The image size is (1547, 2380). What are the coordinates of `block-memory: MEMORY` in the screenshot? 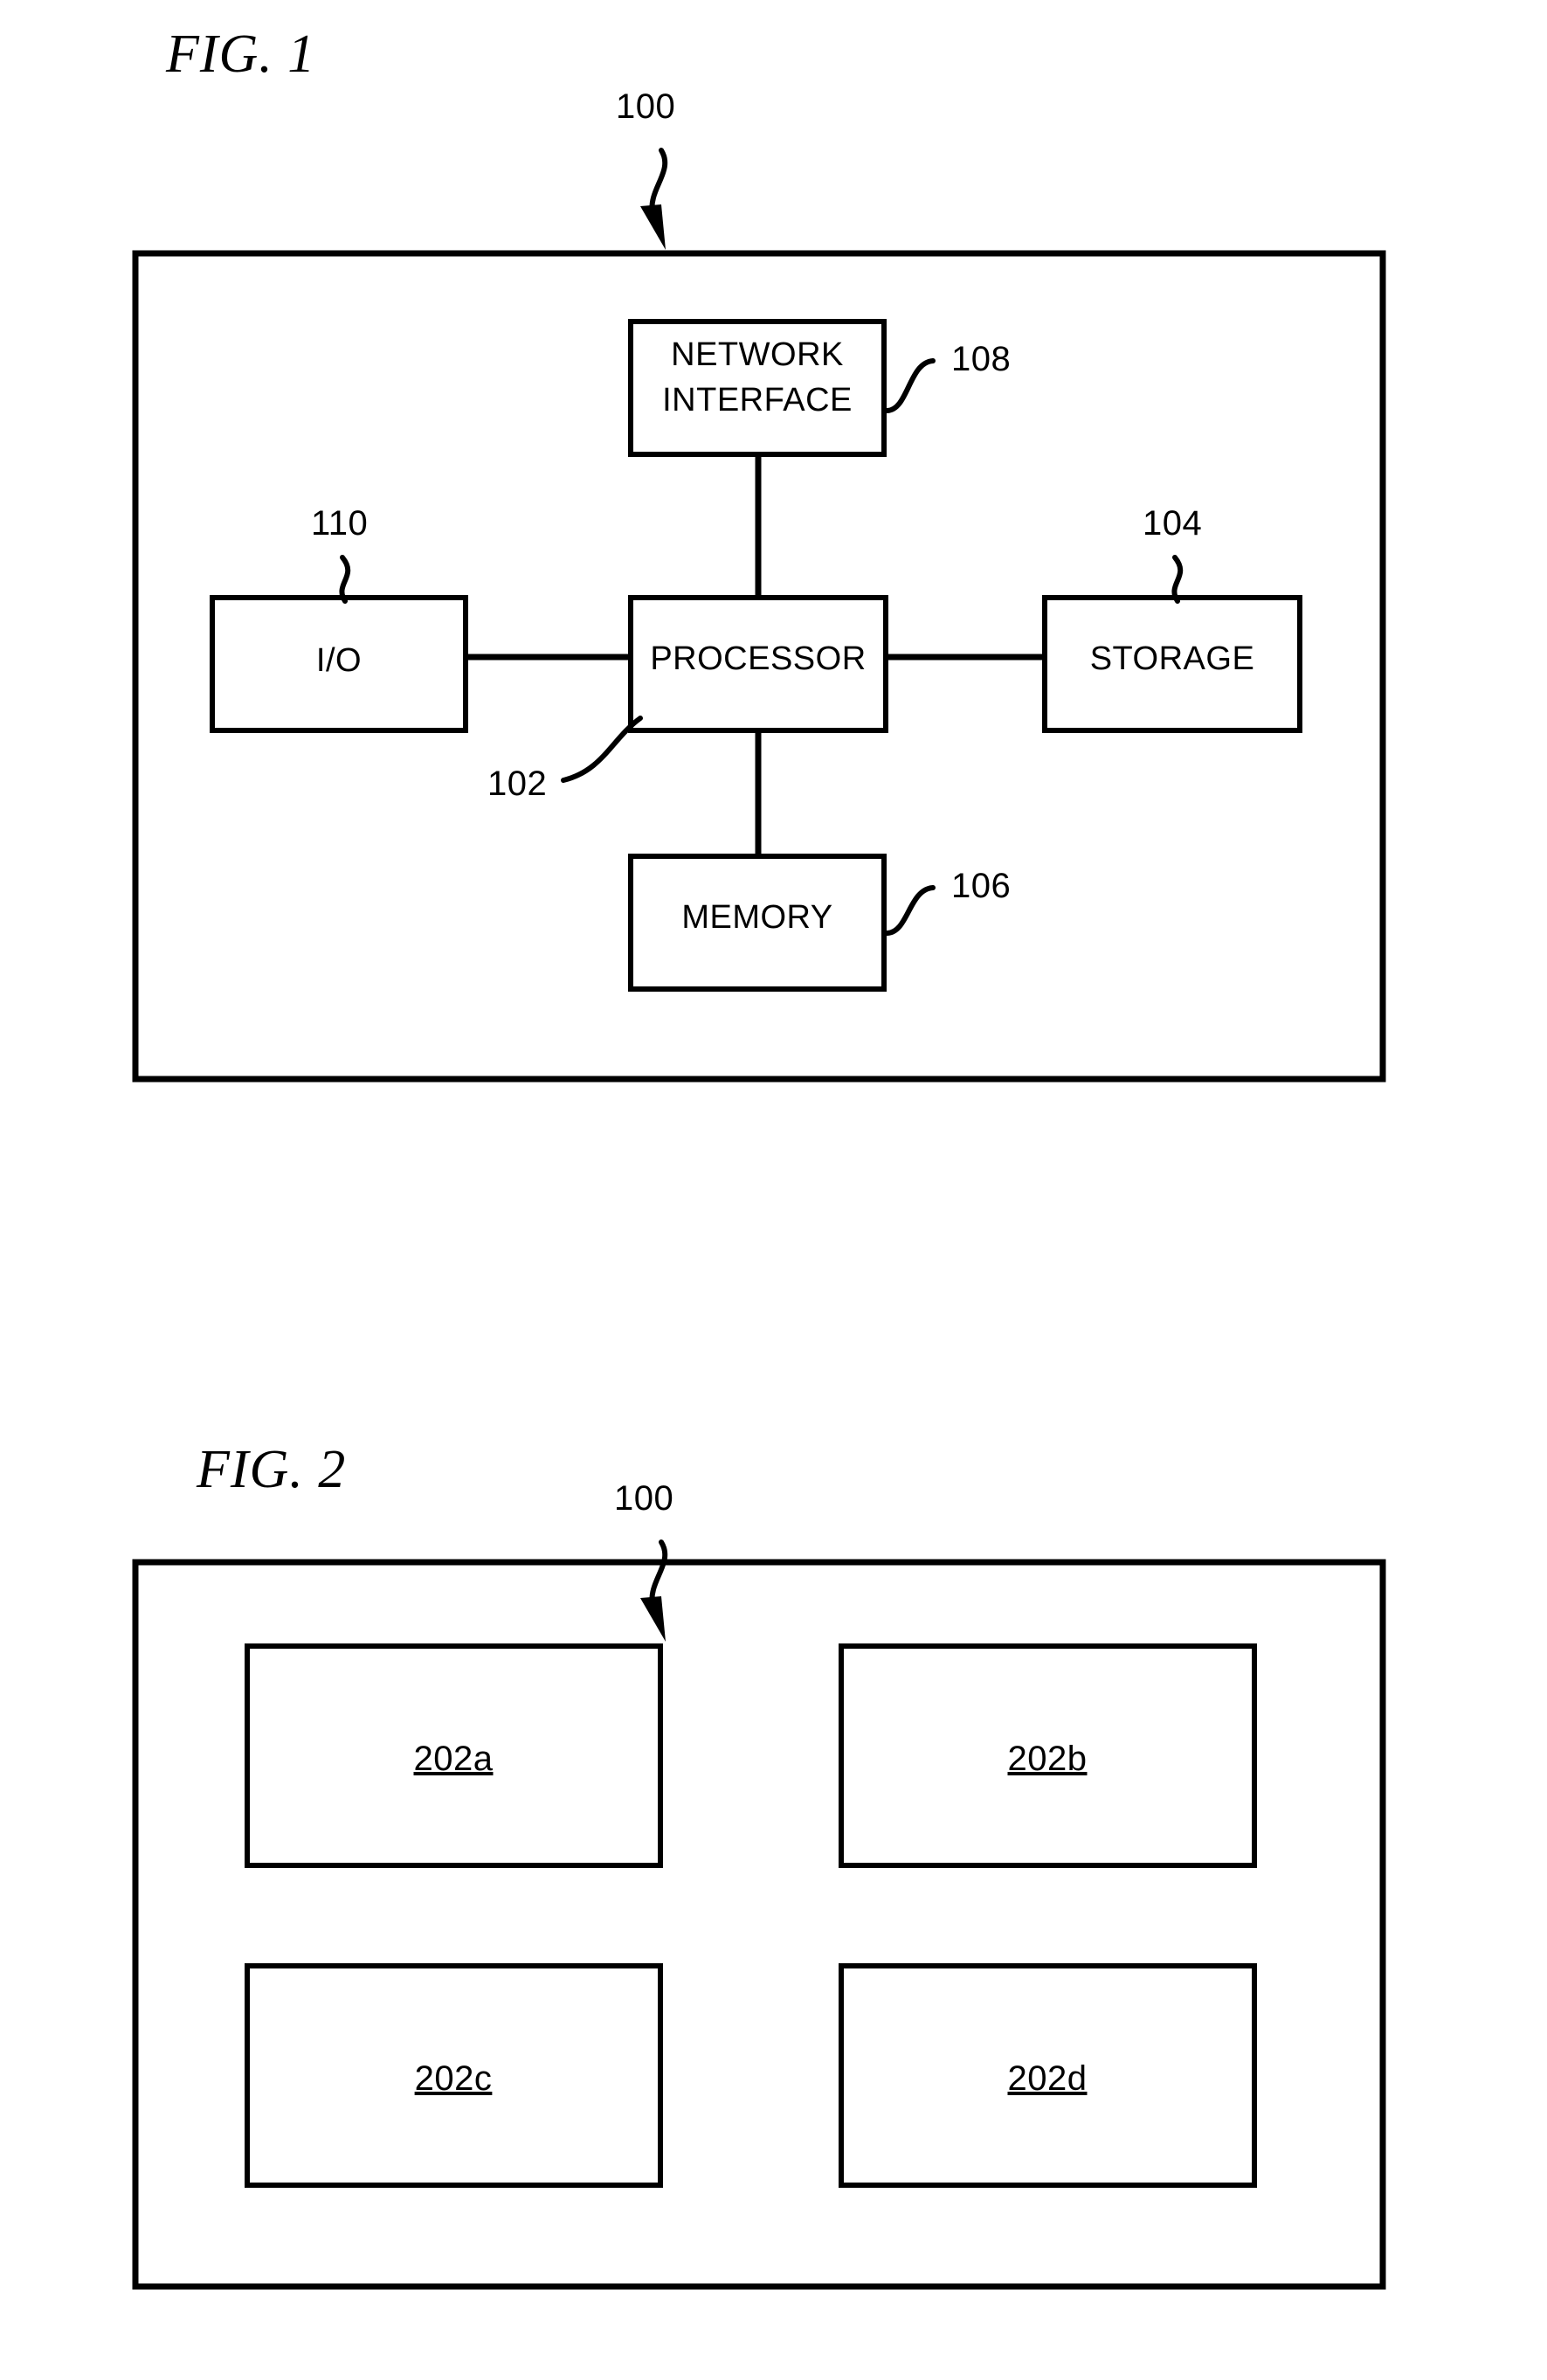 It's located at (757, 923).